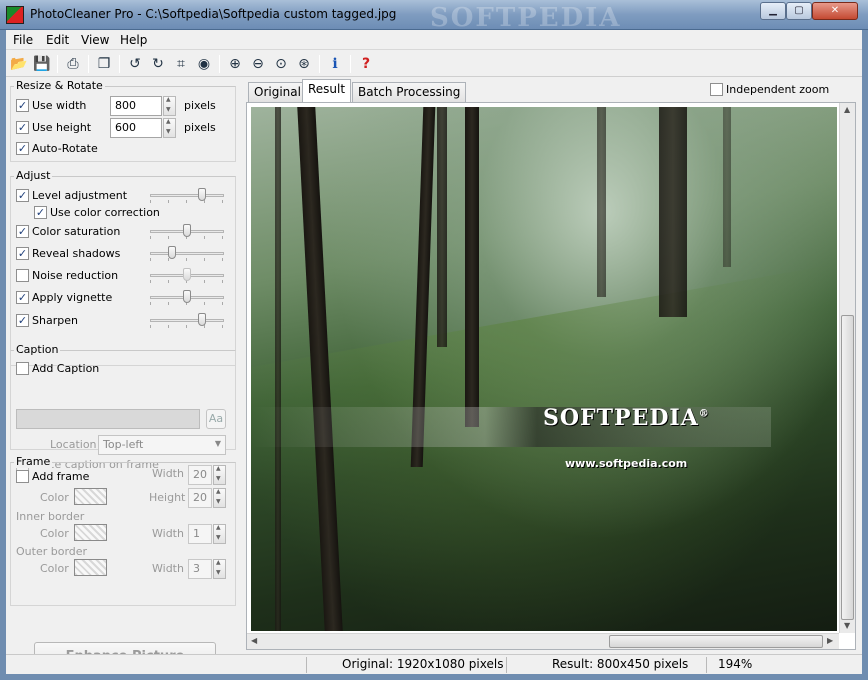 The height and width of the screenshot is (680, 868). I want to click on independent-zoom-label: Independent zoom, so click(778, 89).